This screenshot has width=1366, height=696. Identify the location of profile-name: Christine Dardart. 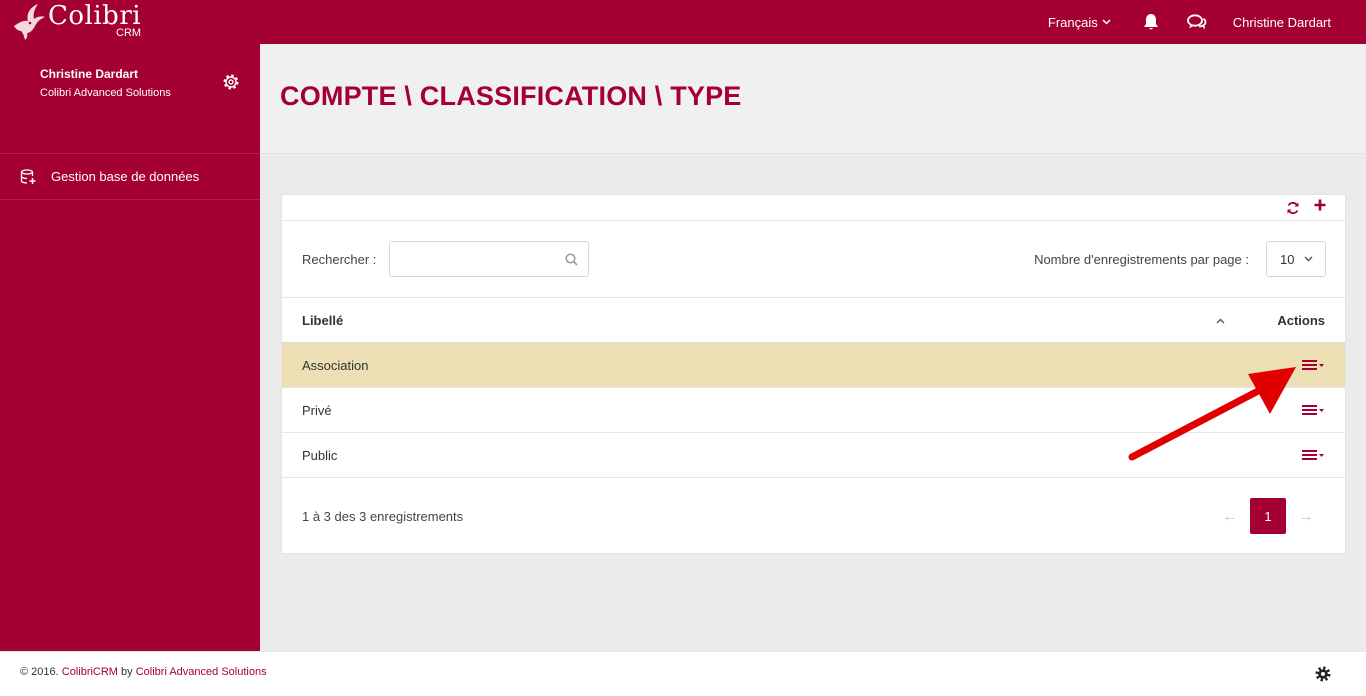
(89, 74).